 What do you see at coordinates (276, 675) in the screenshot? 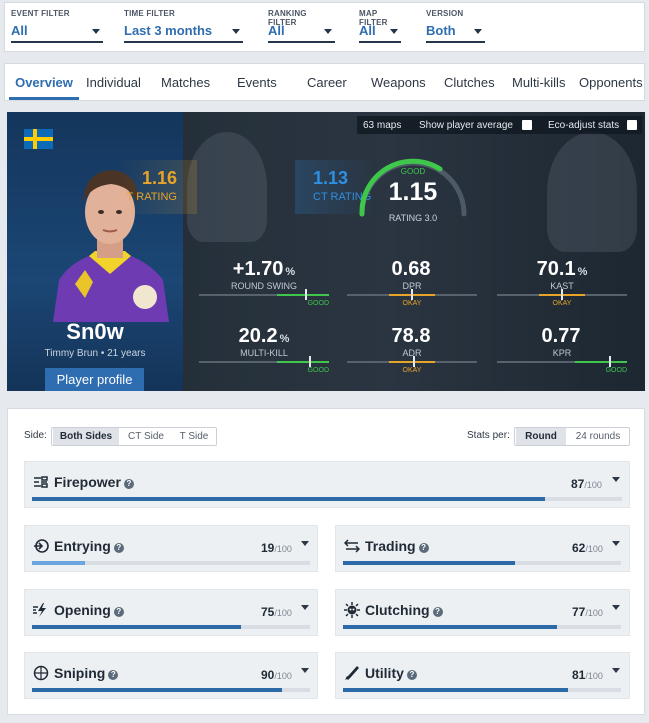
I see `category-score: 90/100` at bounding box center [276, 675].